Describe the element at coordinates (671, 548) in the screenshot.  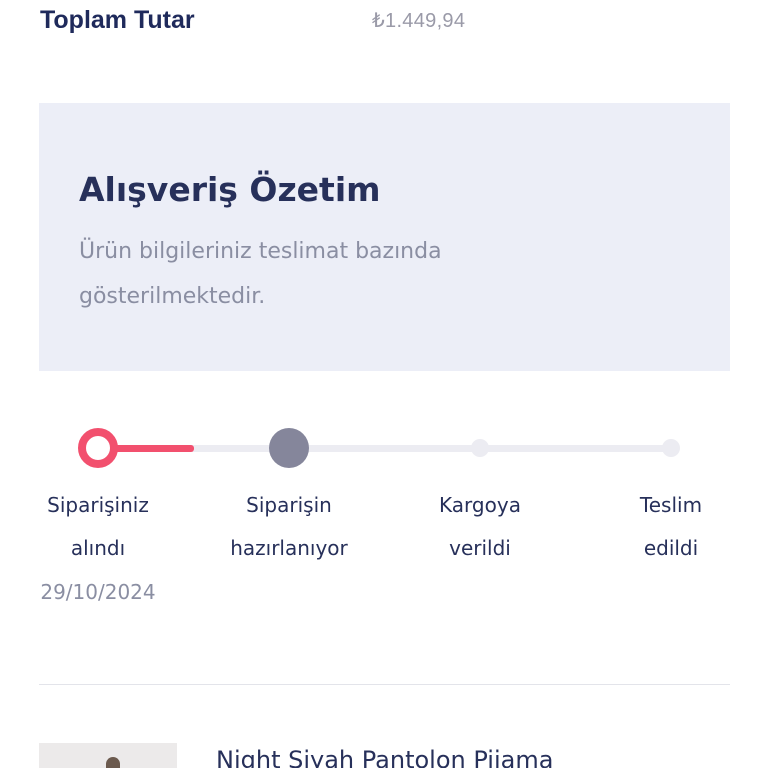
I see `step-label-line: edildi` at that location.